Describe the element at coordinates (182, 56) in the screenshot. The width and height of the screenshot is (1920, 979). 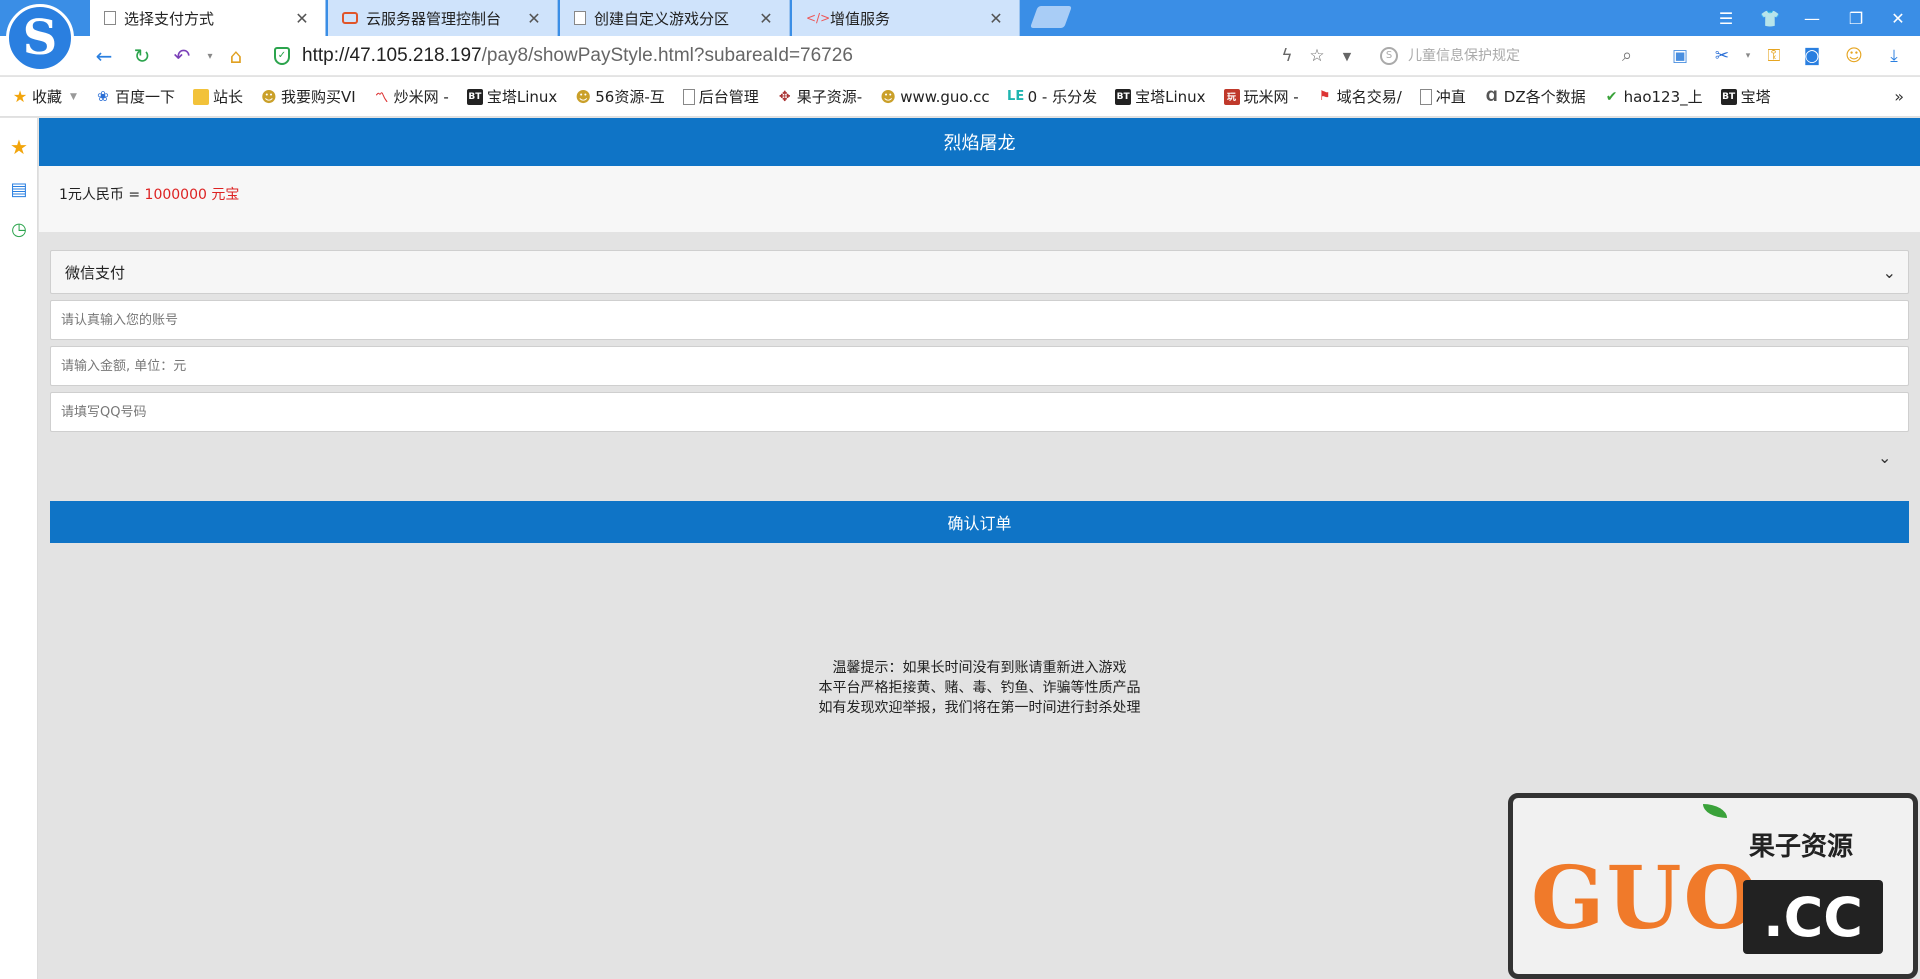
I see `undo-icon: ↶` at that location.